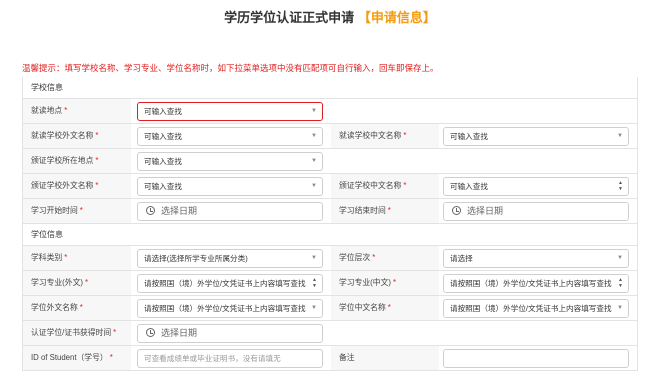 The image size is (660, 383). I want to click on degree-foreign-select: 请按照国（境）外学位/文凭证书上内容填写查找 ▼, so click(230, 308).